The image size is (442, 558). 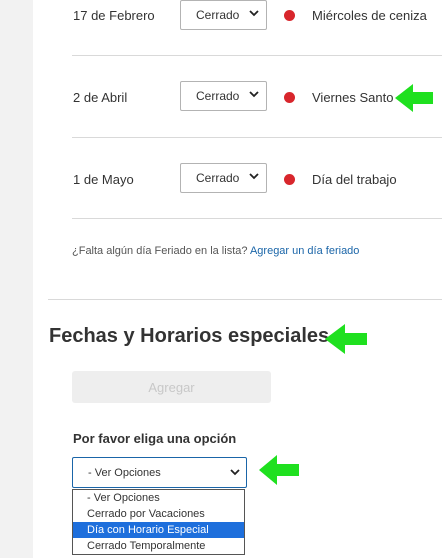 I want to click on dropdown-option: - Ver Opciones, so click(x=158, y=498).